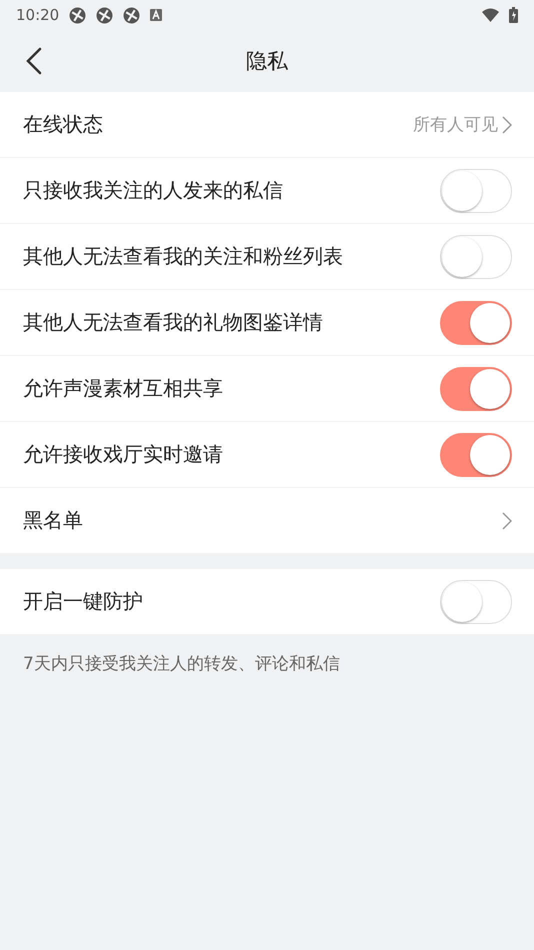  What do you see at coordinates (513, 15) in the screenshot?
I see `battery-icon` at bounding box center [513, 15].